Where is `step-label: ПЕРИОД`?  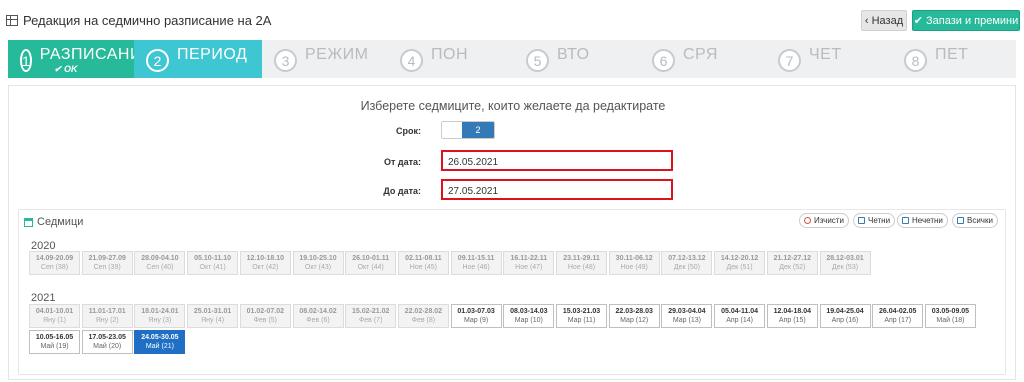
step-label: ПЕРИОД is located at coordinates (212, 54).